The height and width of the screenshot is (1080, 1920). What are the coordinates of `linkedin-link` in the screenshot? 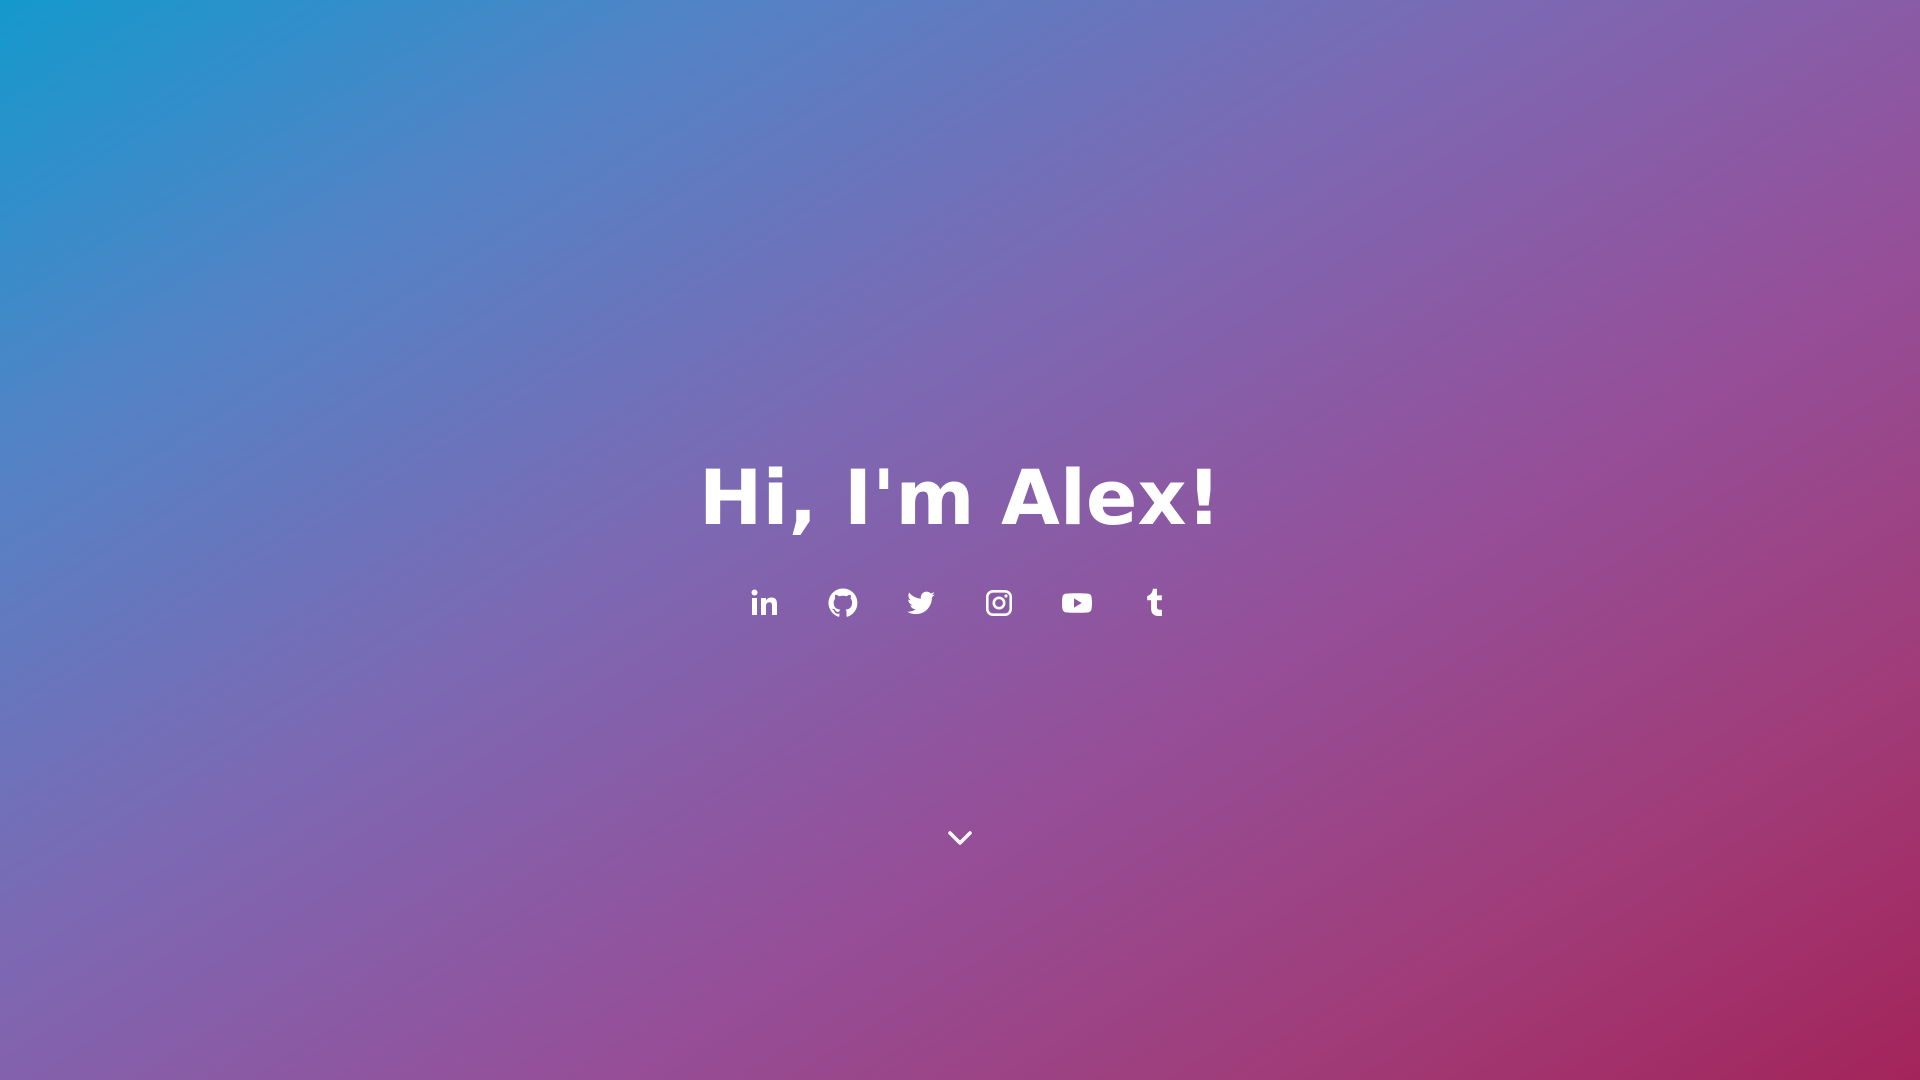 It's located at (765, 603).